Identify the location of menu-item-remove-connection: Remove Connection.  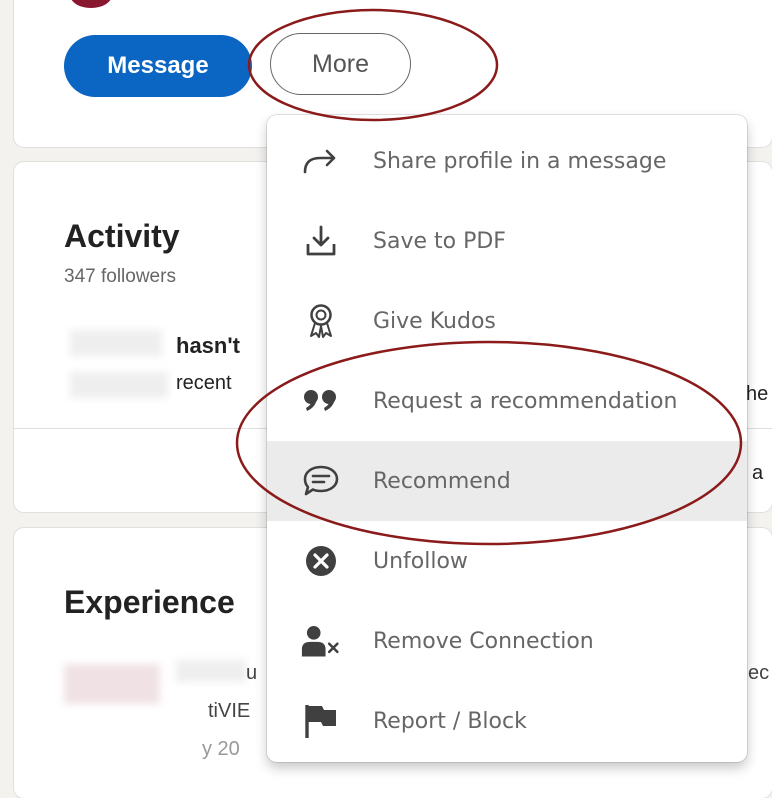
(507, 641).